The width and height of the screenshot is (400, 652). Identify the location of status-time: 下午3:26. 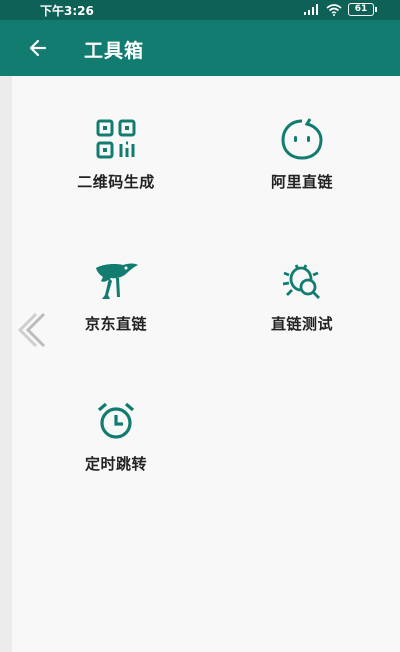
(67, 11).